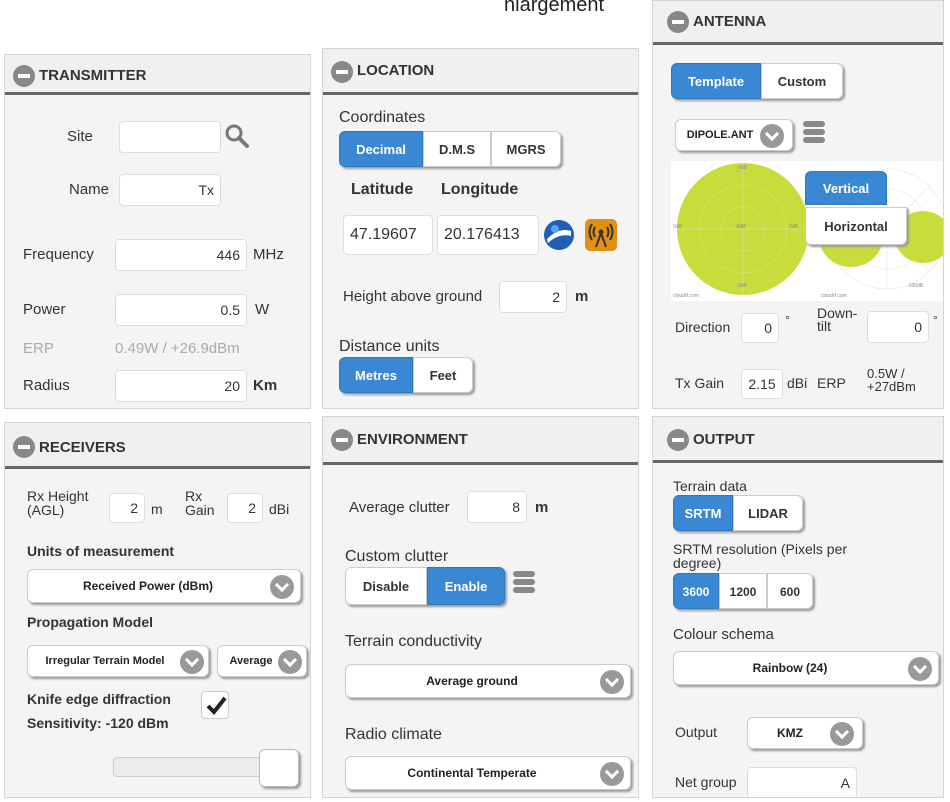 This screenshot has width=950, height=802. What do you see at coordinates (898, 327) in the screenshot?
I see `downtilt-input: 0` at bounding box center [898, 327].